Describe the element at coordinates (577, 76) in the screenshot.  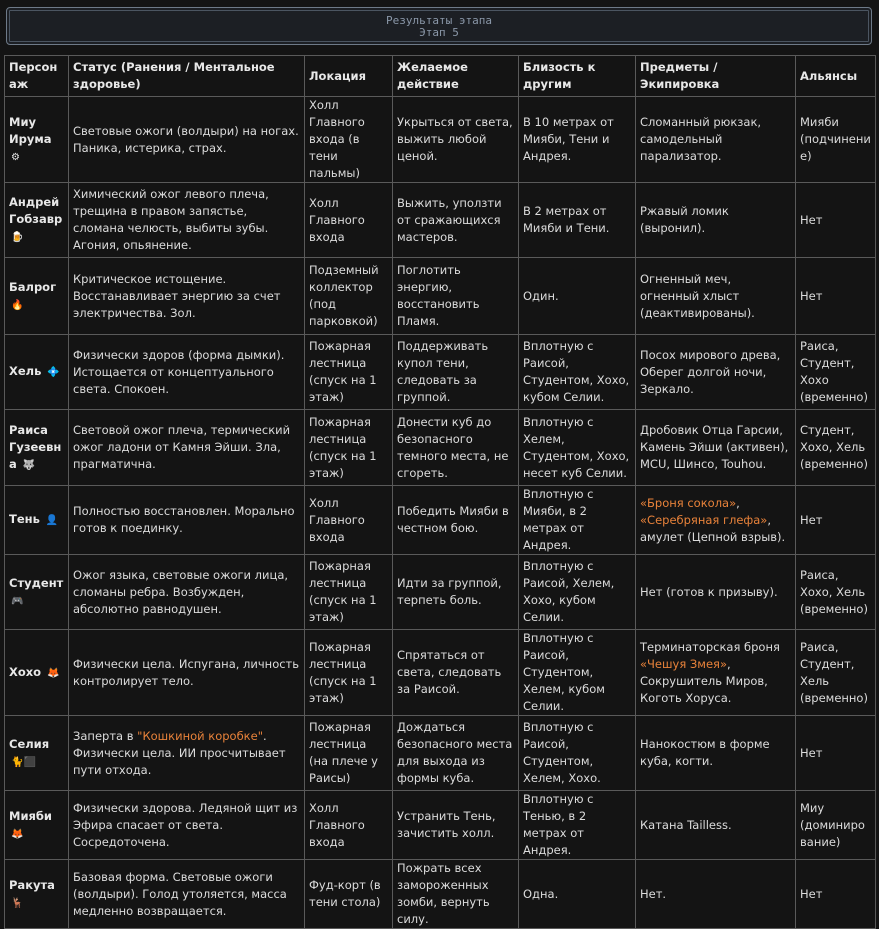
I see `col-header-proximity: Близость к другим` at that location.